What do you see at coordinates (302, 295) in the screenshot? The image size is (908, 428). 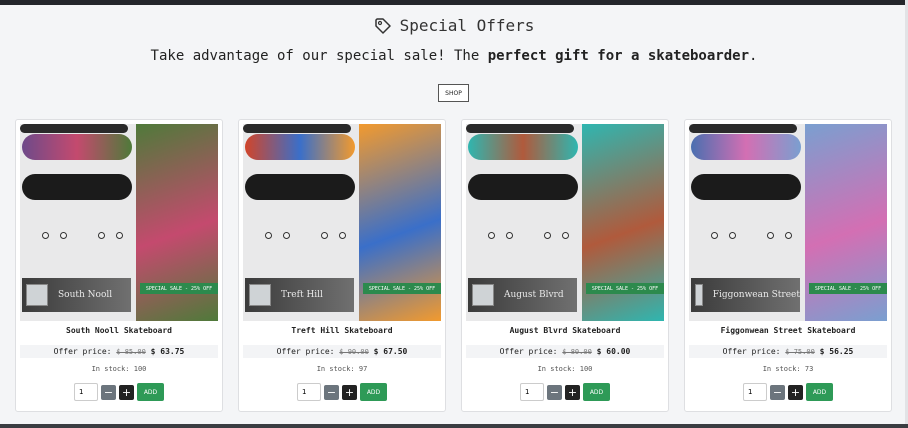 I see `nameplate-text: Treft Hill` at bounding box center [302, 295].